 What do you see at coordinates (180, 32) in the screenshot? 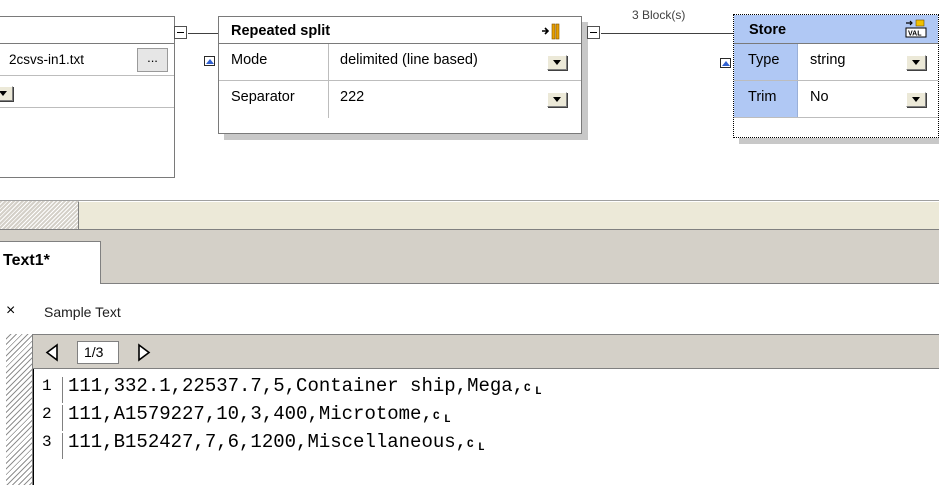
I see `output-connector` at bounding box center [180, 32].